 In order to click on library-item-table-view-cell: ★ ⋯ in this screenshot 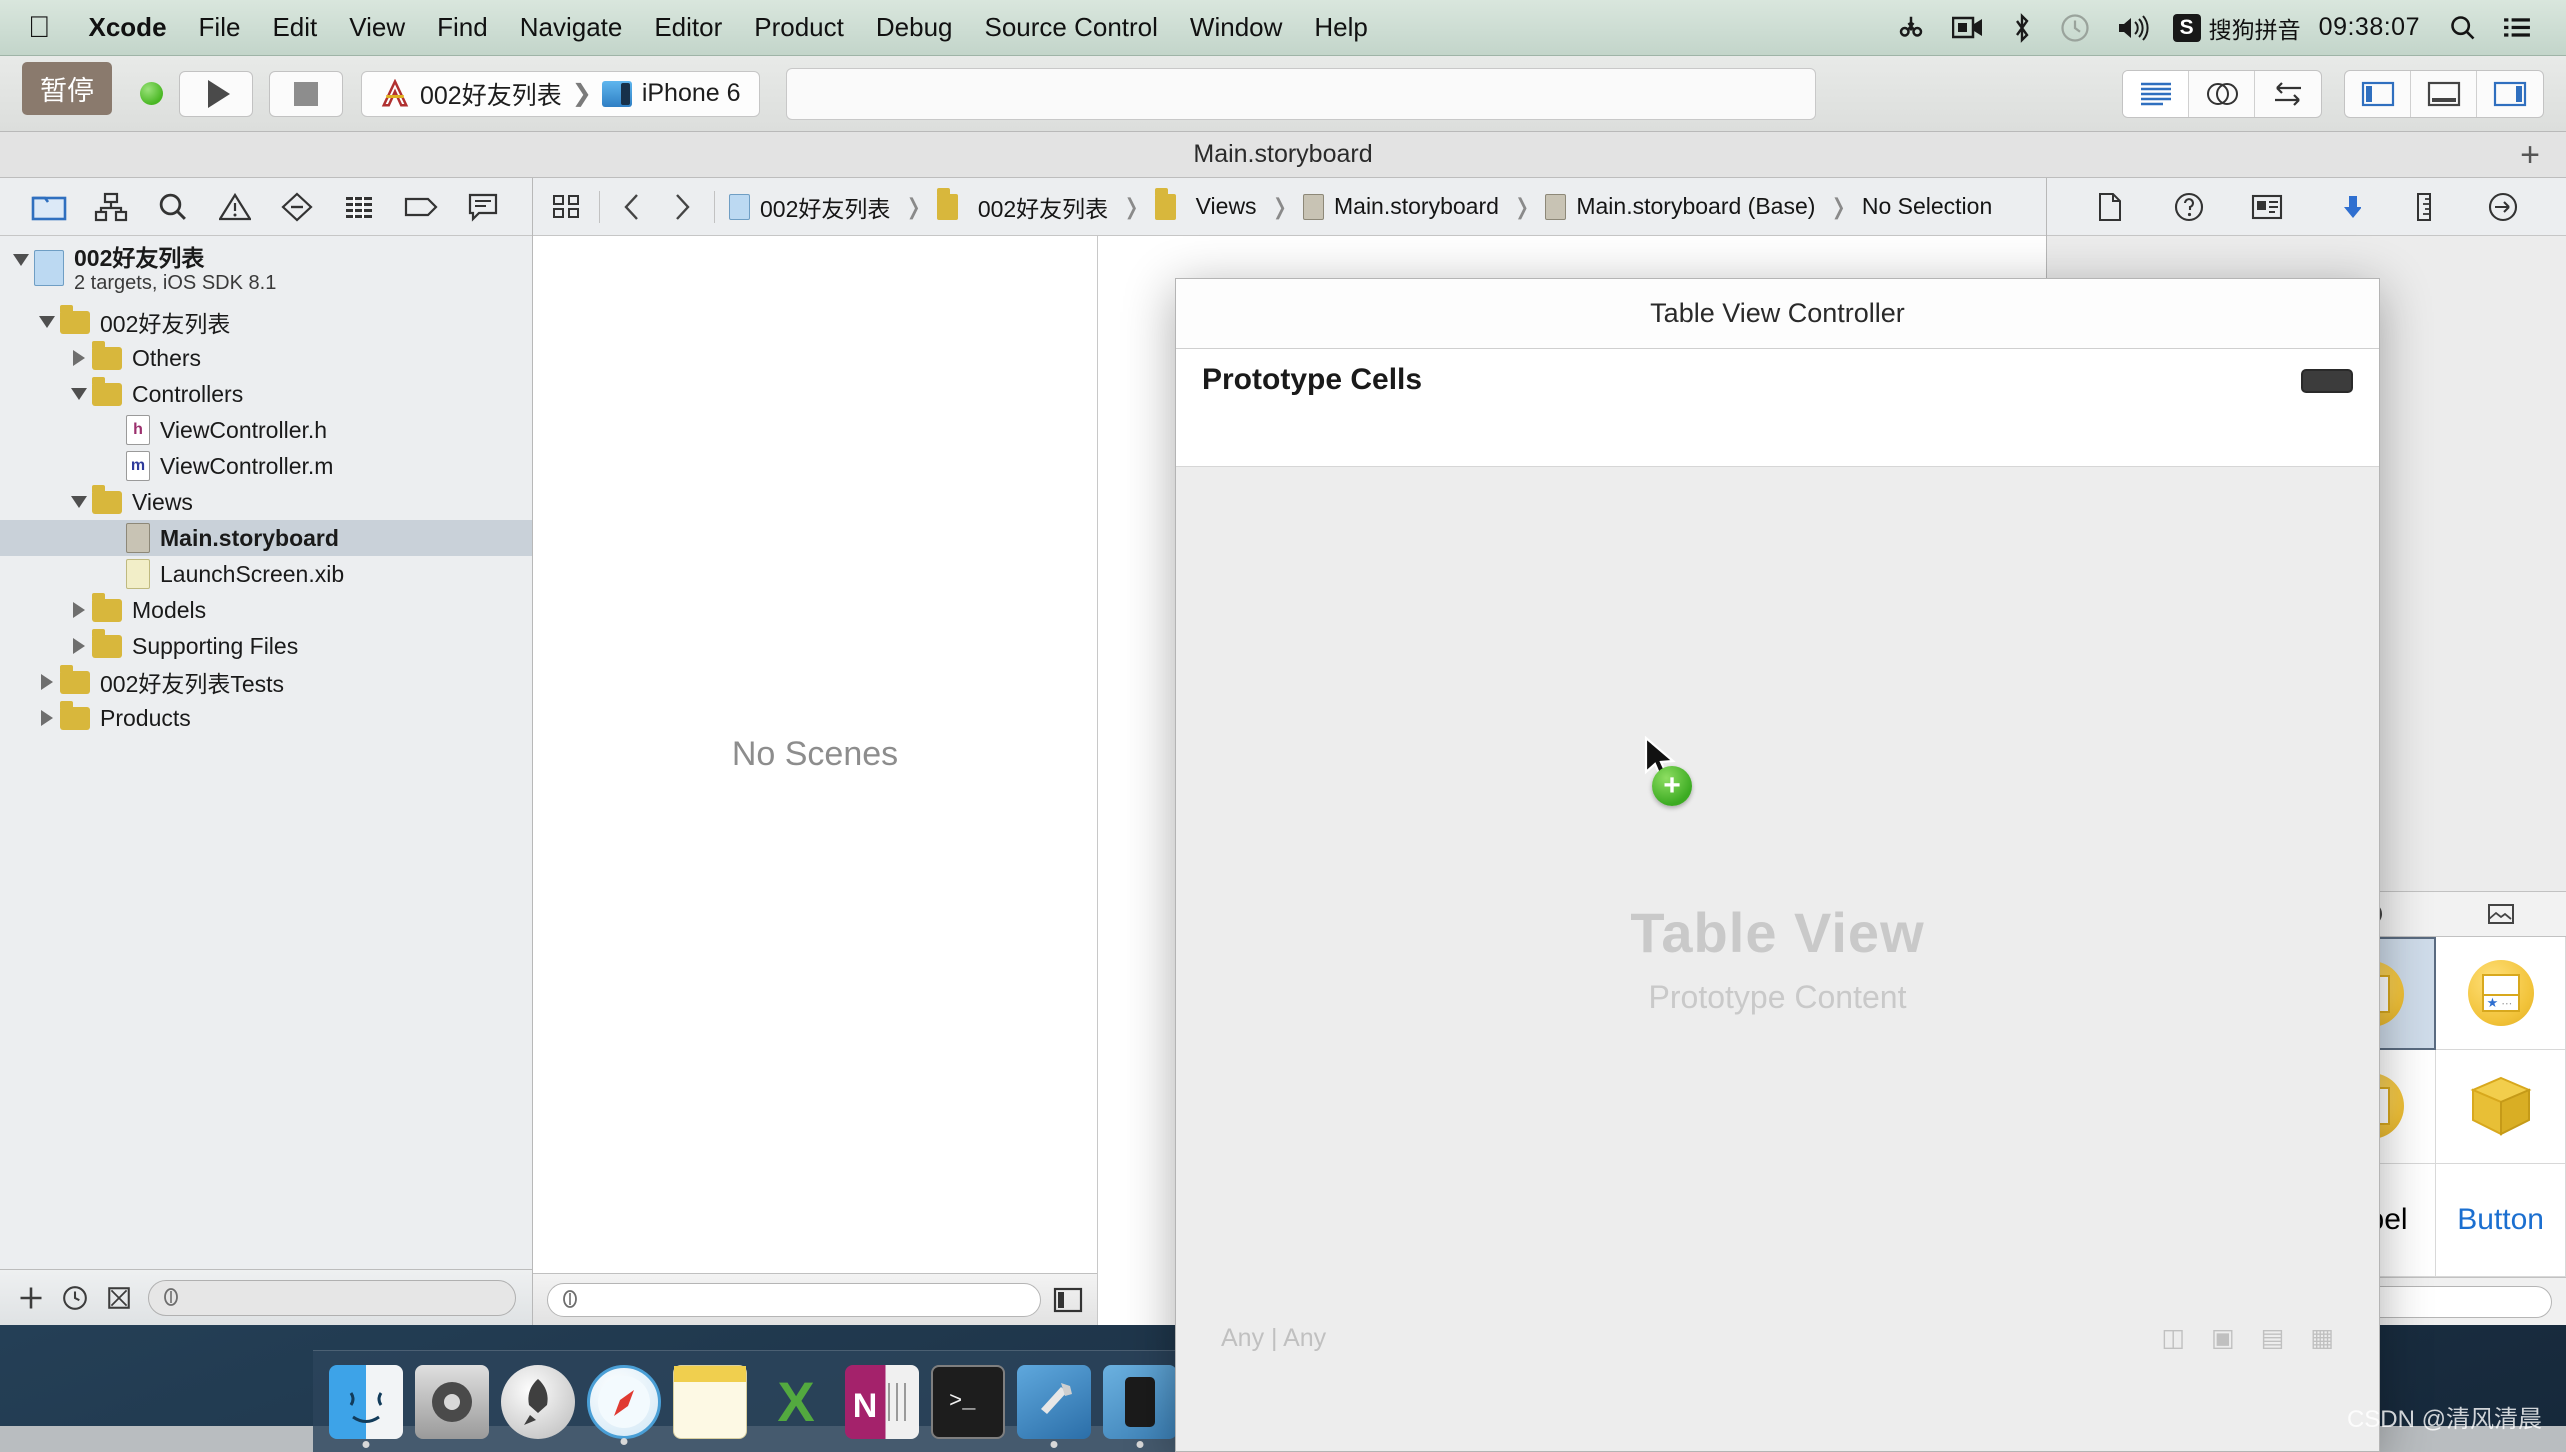, I will do `click(2501, 994)`.